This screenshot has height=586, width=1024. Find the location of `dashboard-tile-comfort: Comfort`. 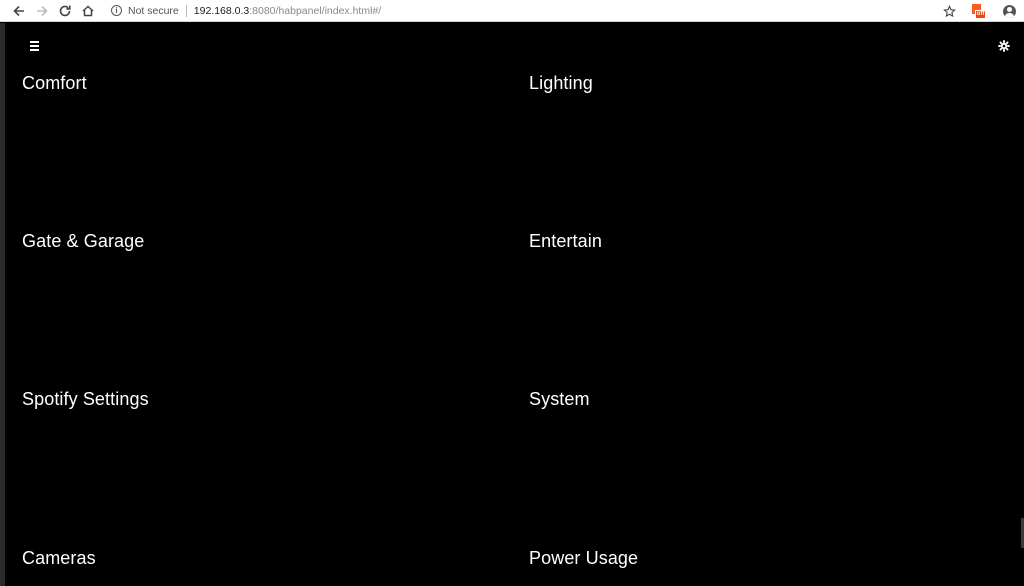

dashboard-tile-comfort: Comfort is located at coordinates (267, 148).